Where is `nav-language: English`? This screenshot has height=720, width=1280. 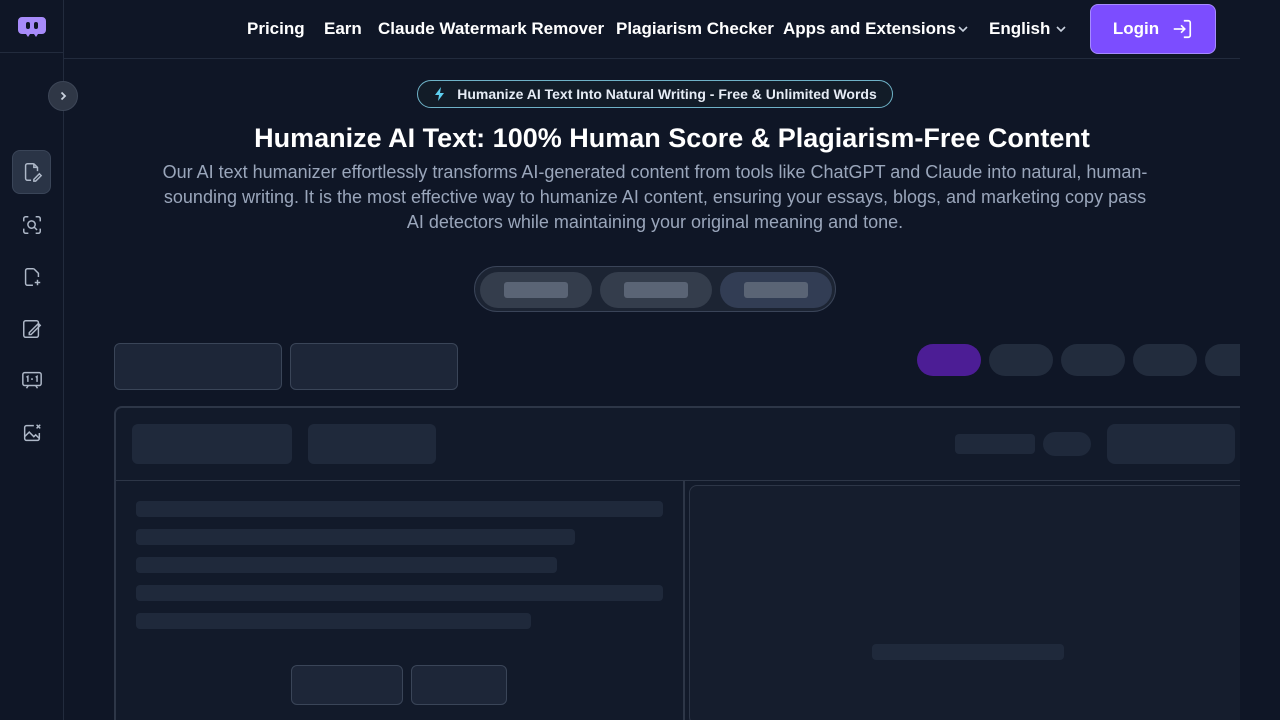 nav-language: English is located at coordinates (1019, 29).